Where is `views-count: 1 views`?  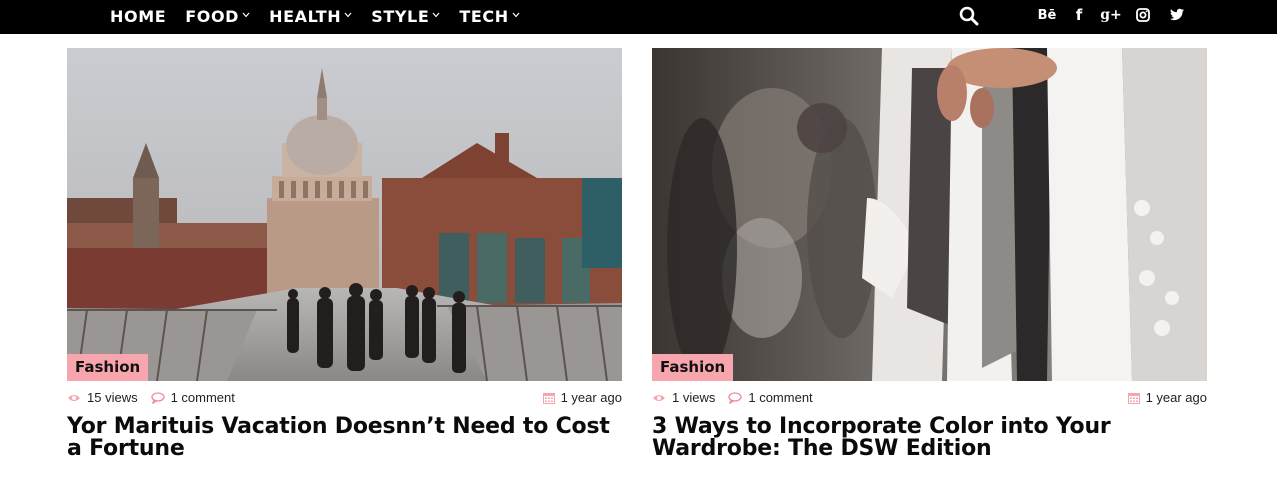 views-count: 1 views is located at coordinates (683, 397).